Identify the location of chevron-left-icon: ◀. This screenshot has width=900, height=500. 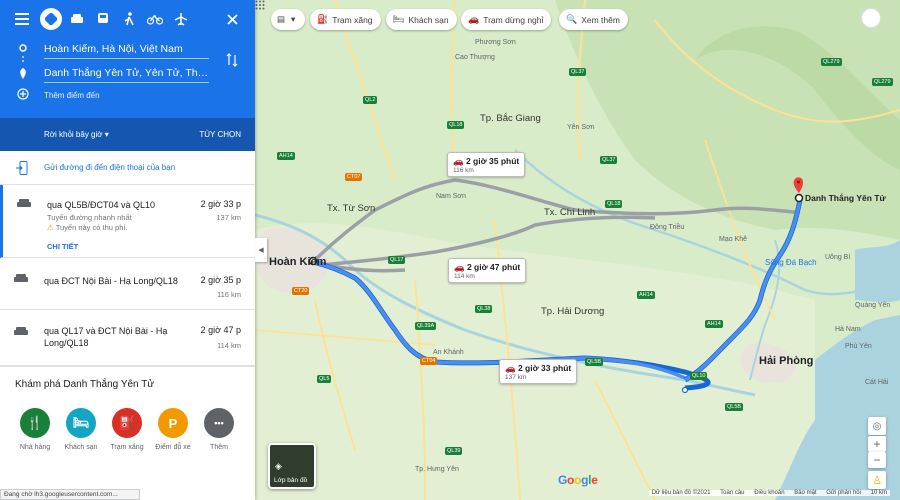
(261, 250).